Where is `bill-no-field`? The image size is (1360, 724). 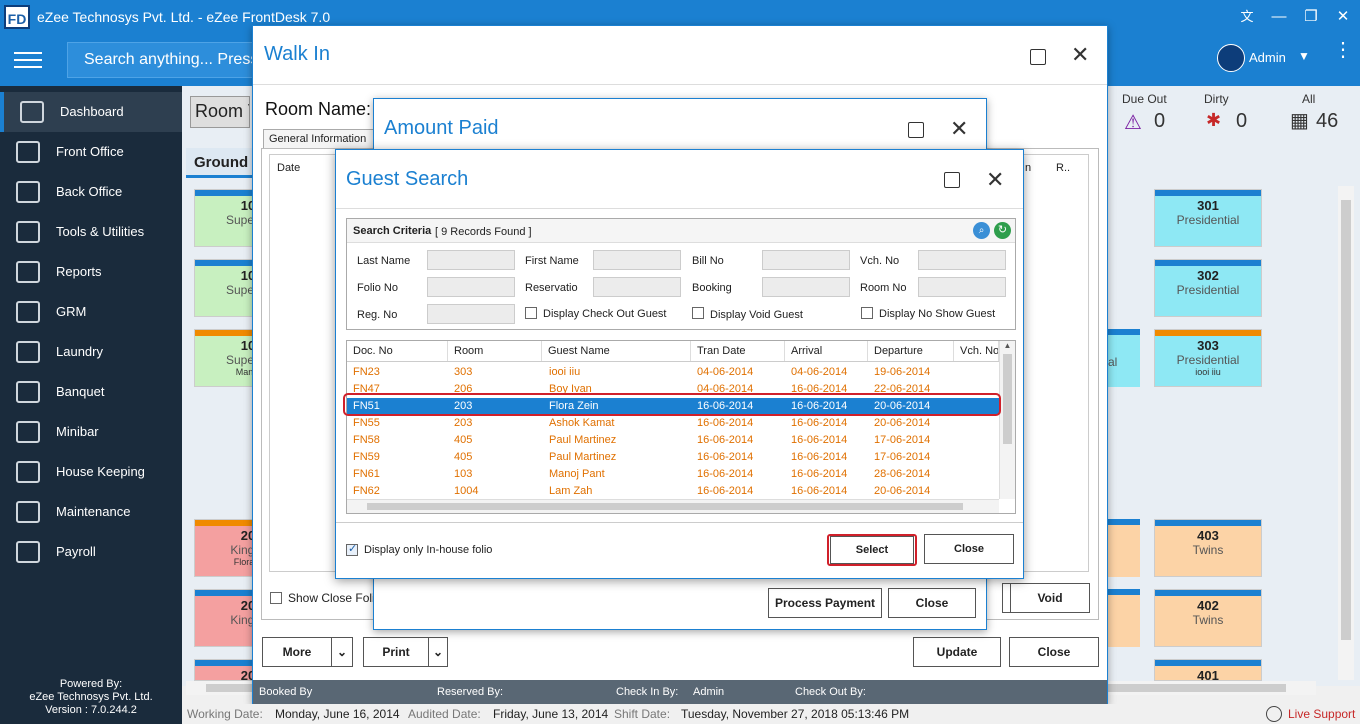 bill-no-field is located at coordinates (806, 260).